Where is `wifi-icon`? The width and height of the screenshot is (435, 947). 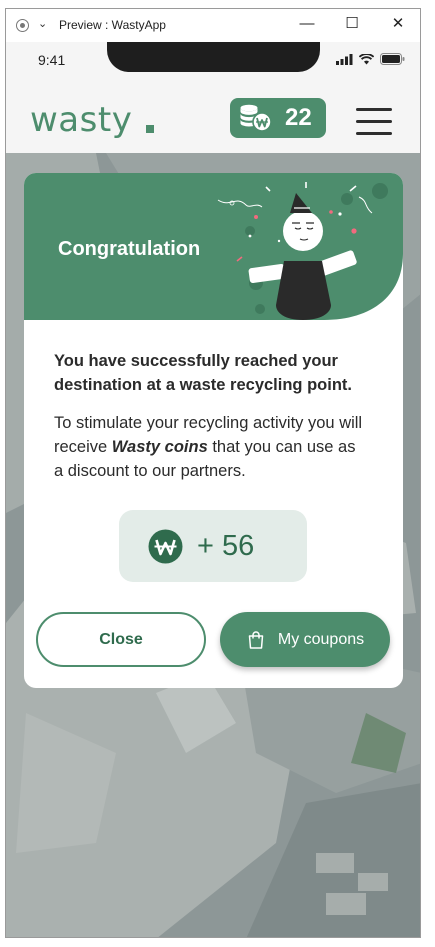
wifi-icon is located at coordinates (366, 58).